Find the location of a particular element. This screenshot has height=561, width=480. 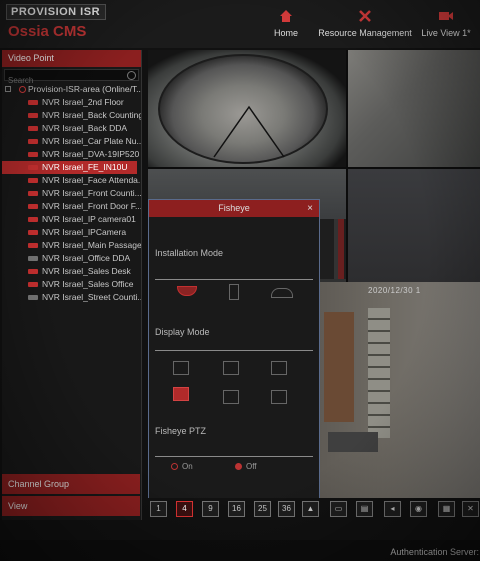

snapshot-icon: ◉ is located at coordinates (418, 509).